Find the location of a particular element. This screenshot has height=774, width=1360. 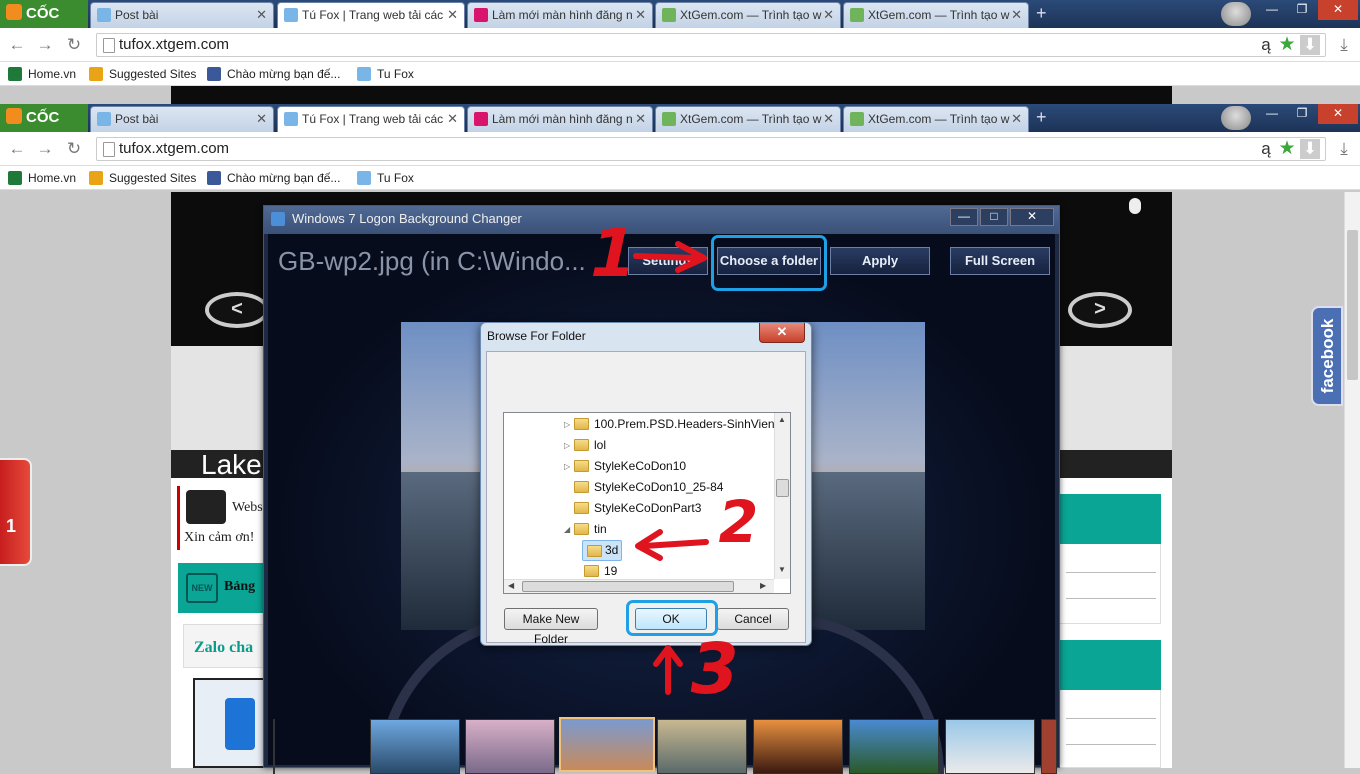

t-icon is located at coordinates (481, 119).